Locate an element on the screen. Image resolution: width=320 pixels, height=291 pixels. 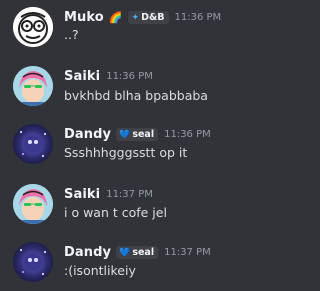
message-content: Ssshhhgggsstt op it is located at coordinates (126, 152).